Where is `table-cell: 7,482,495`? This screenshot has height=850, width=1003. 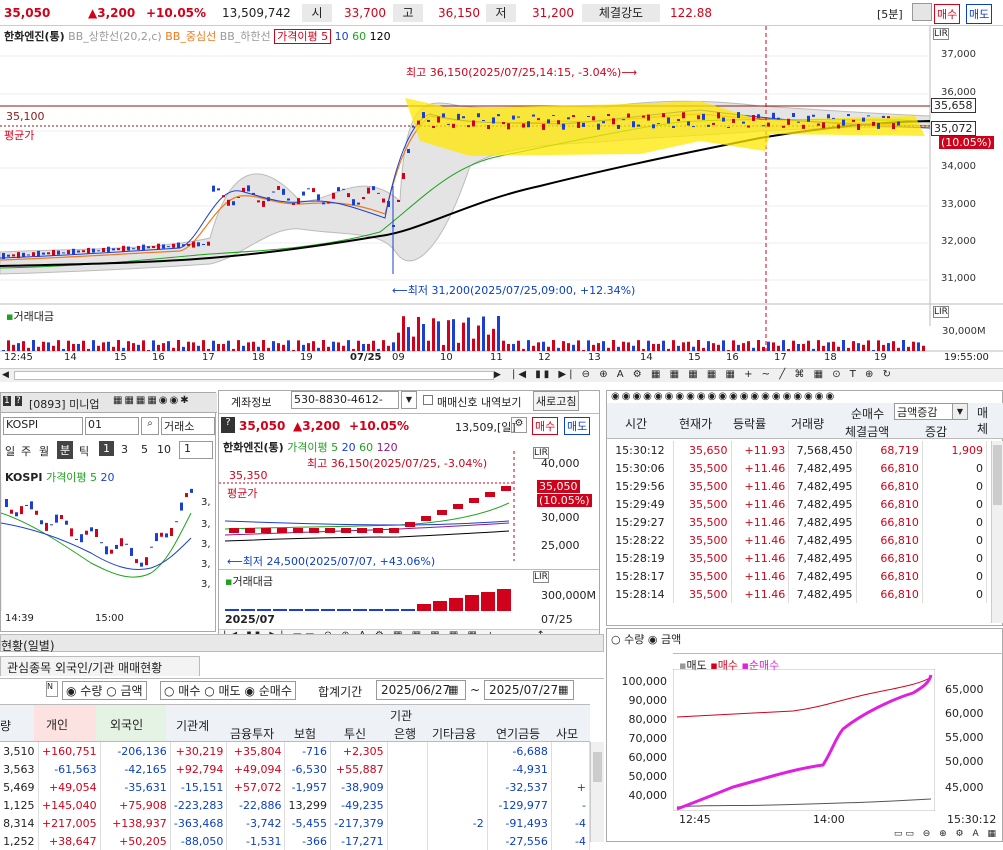
table-cell: 7,482,495 is located at coordinates (822, 594).